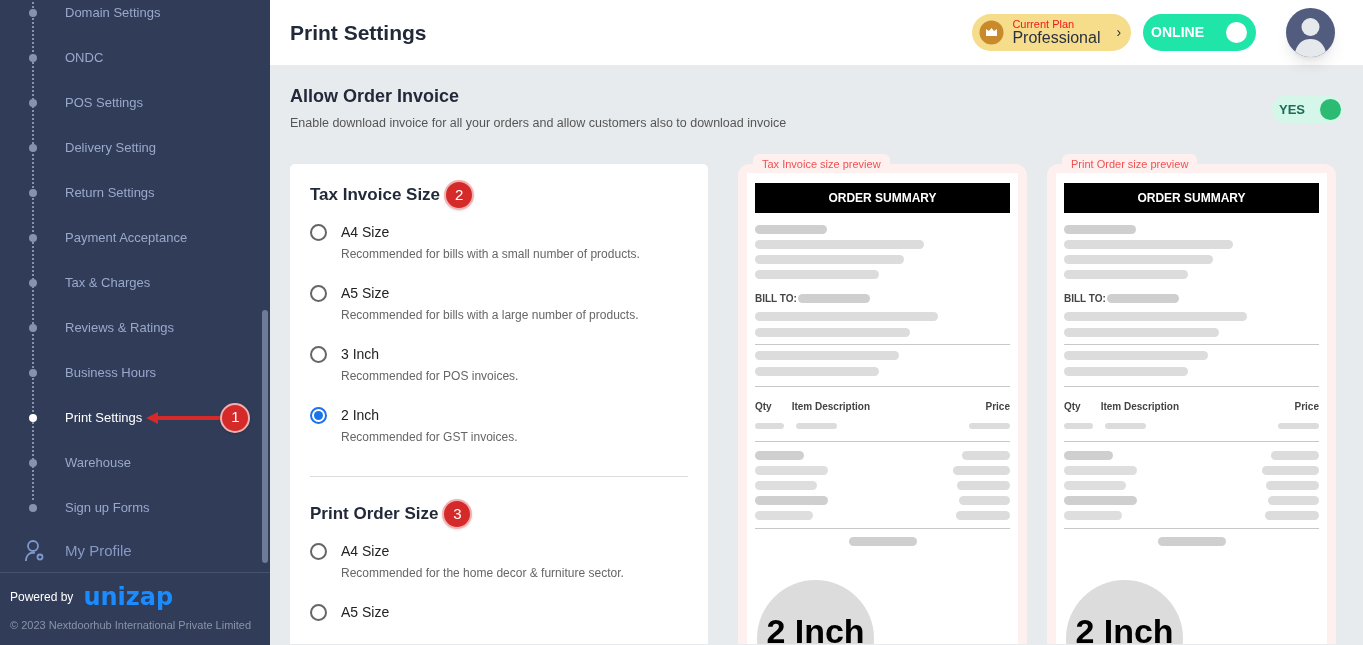 This screenshot has height=645, width=1363. Describe the element at coordinates (104, 102) in the screenshot. I see `sidebar-item: POS Settings` at that location.